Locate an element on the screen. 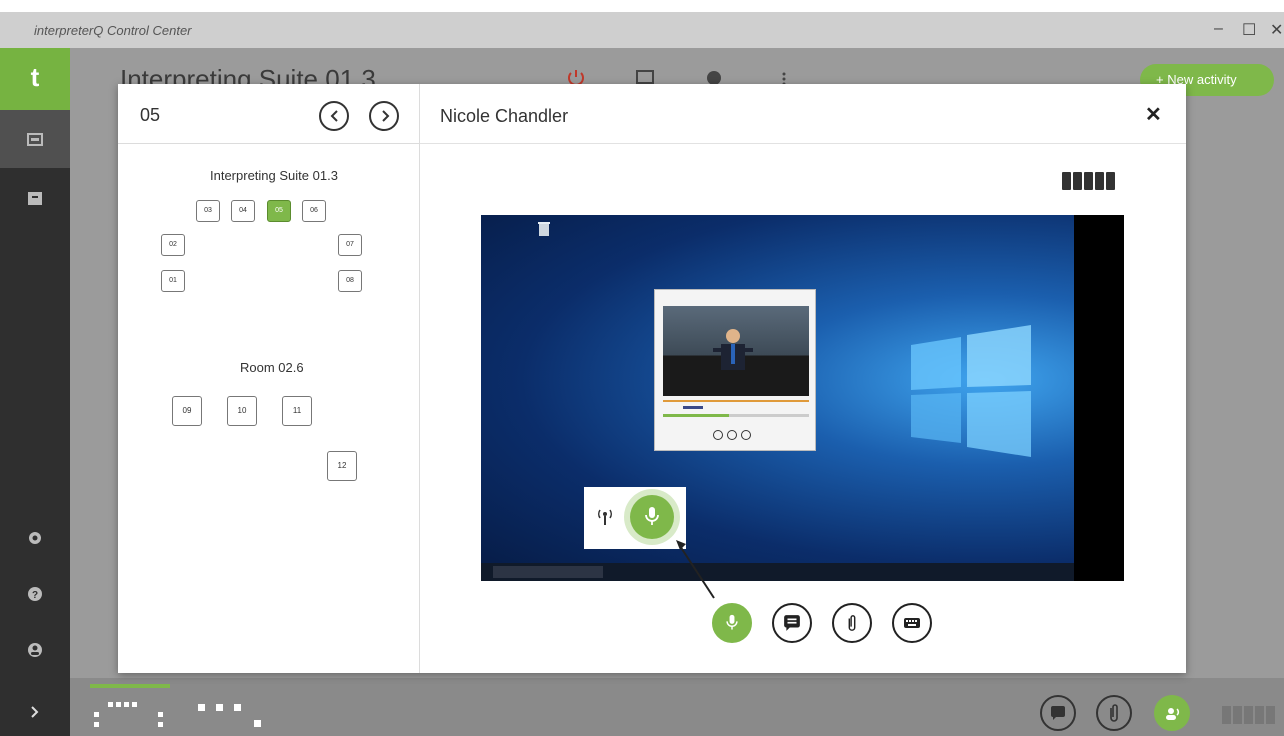 The width and height of the screenshot is (1284, 736). audio-level-meter-icon is located at coordinates (1248, 715).